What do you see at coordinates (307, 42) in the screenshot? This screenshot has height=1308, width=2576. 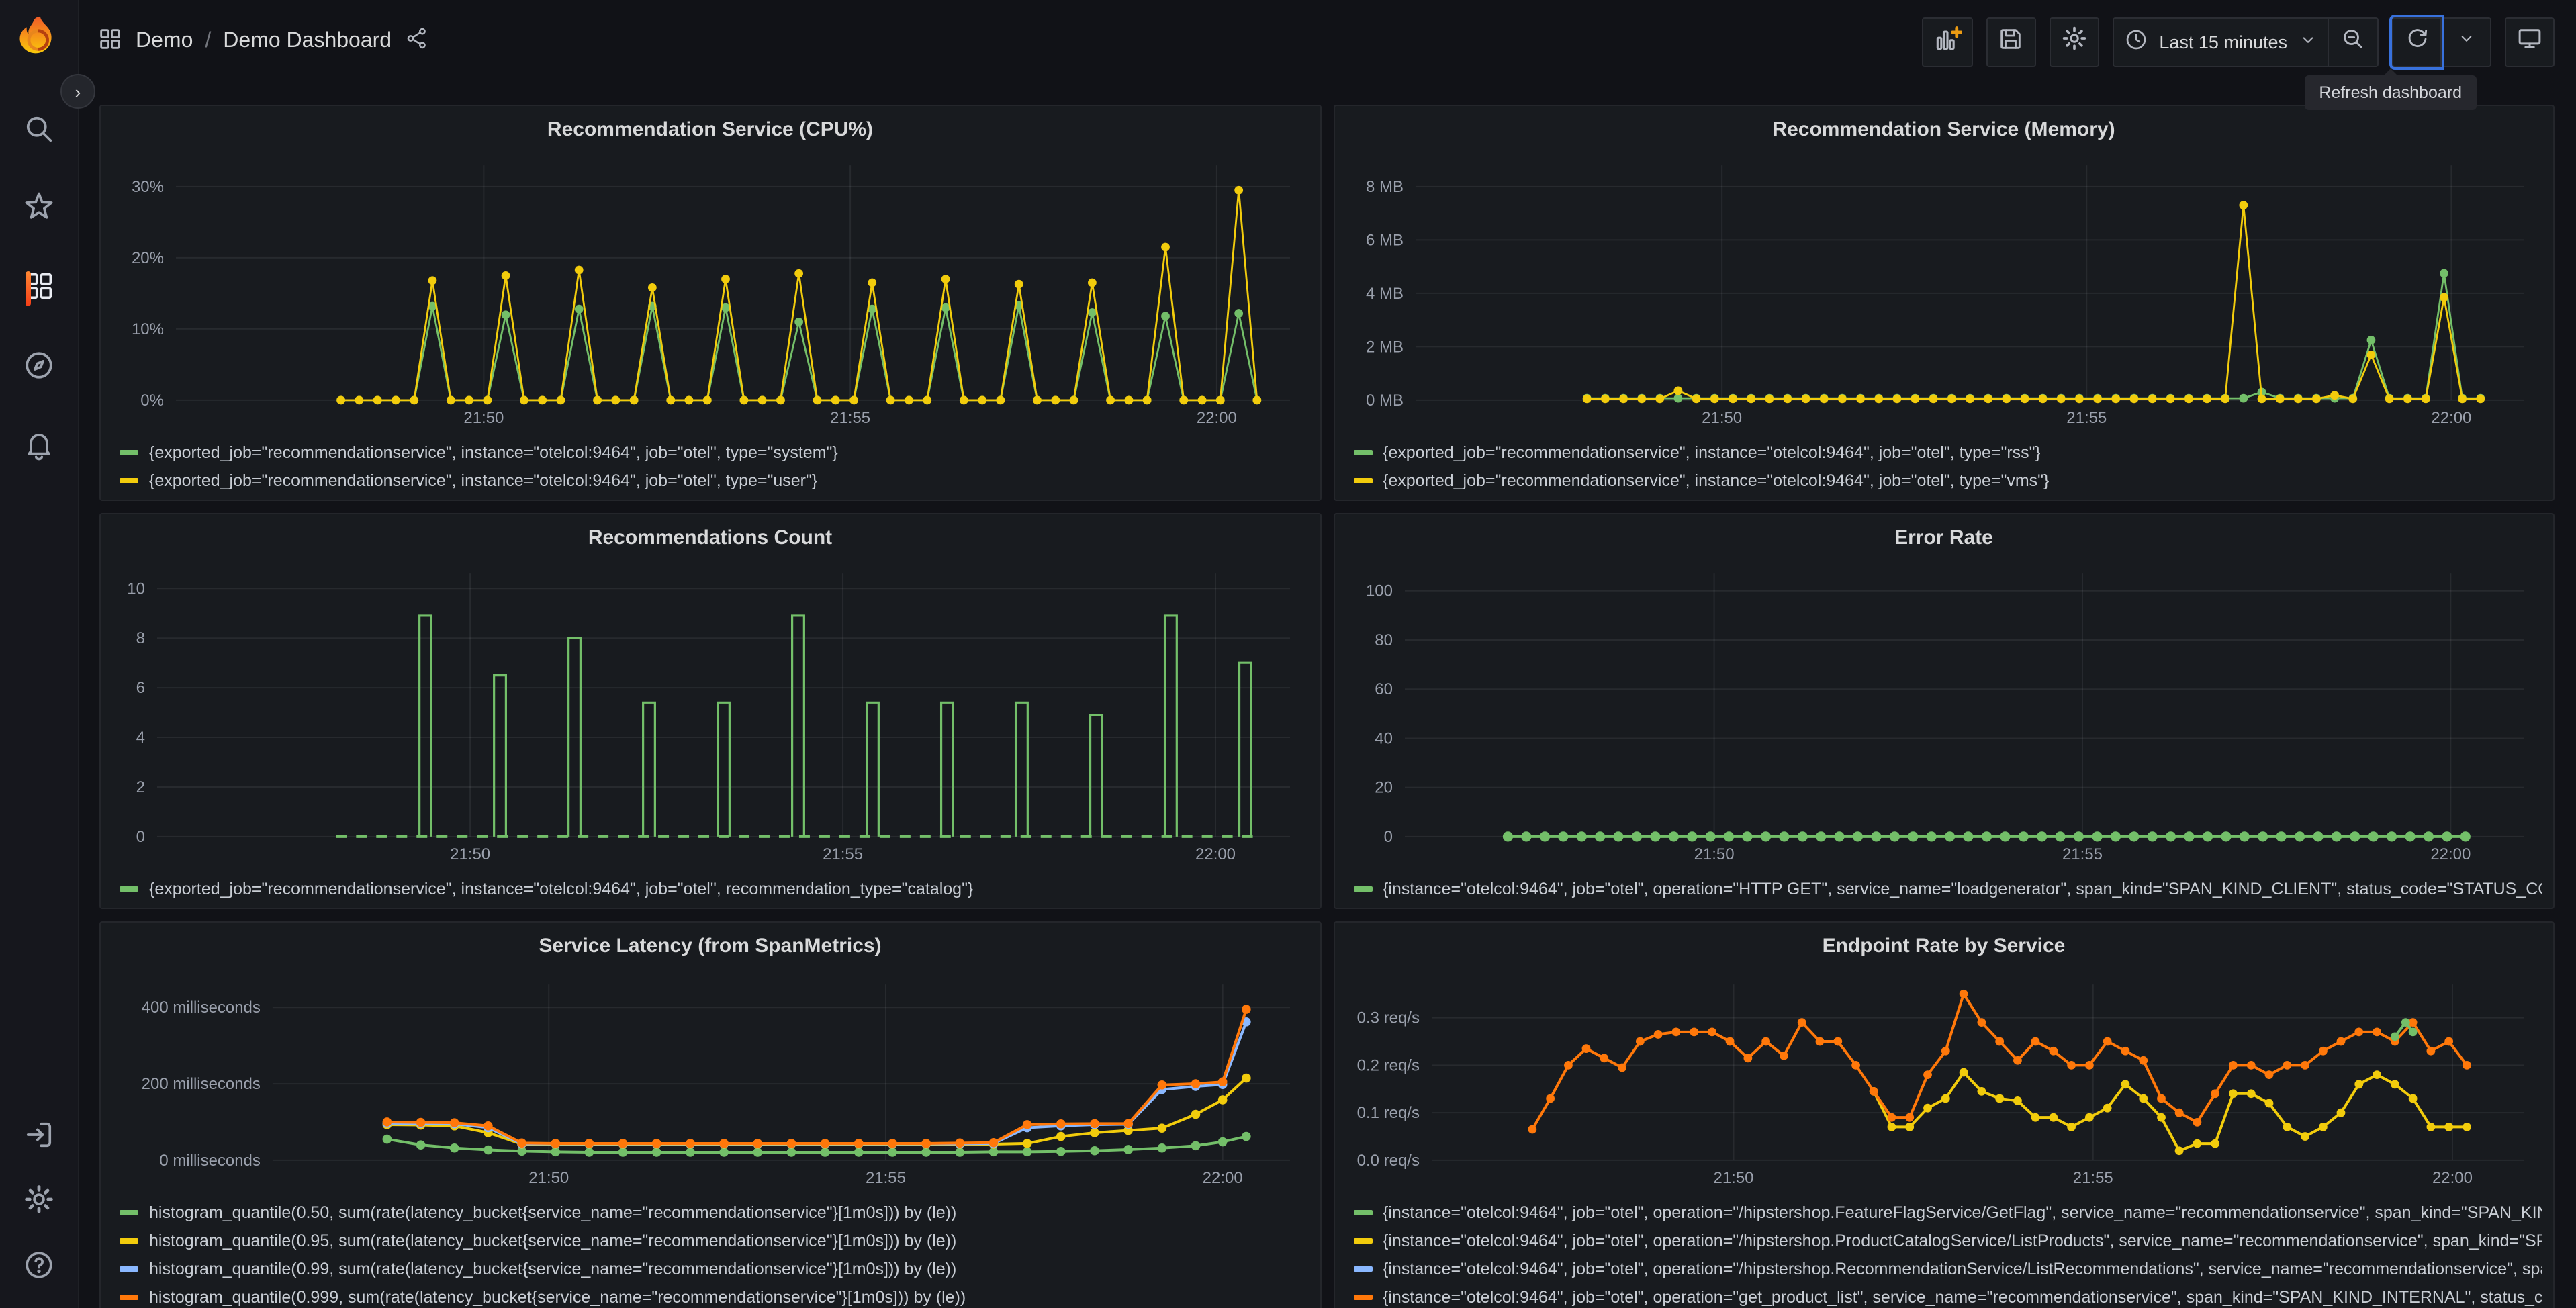 I see `breadcrumb-page: Demo Dashboard` at bounding box center [307, 42].